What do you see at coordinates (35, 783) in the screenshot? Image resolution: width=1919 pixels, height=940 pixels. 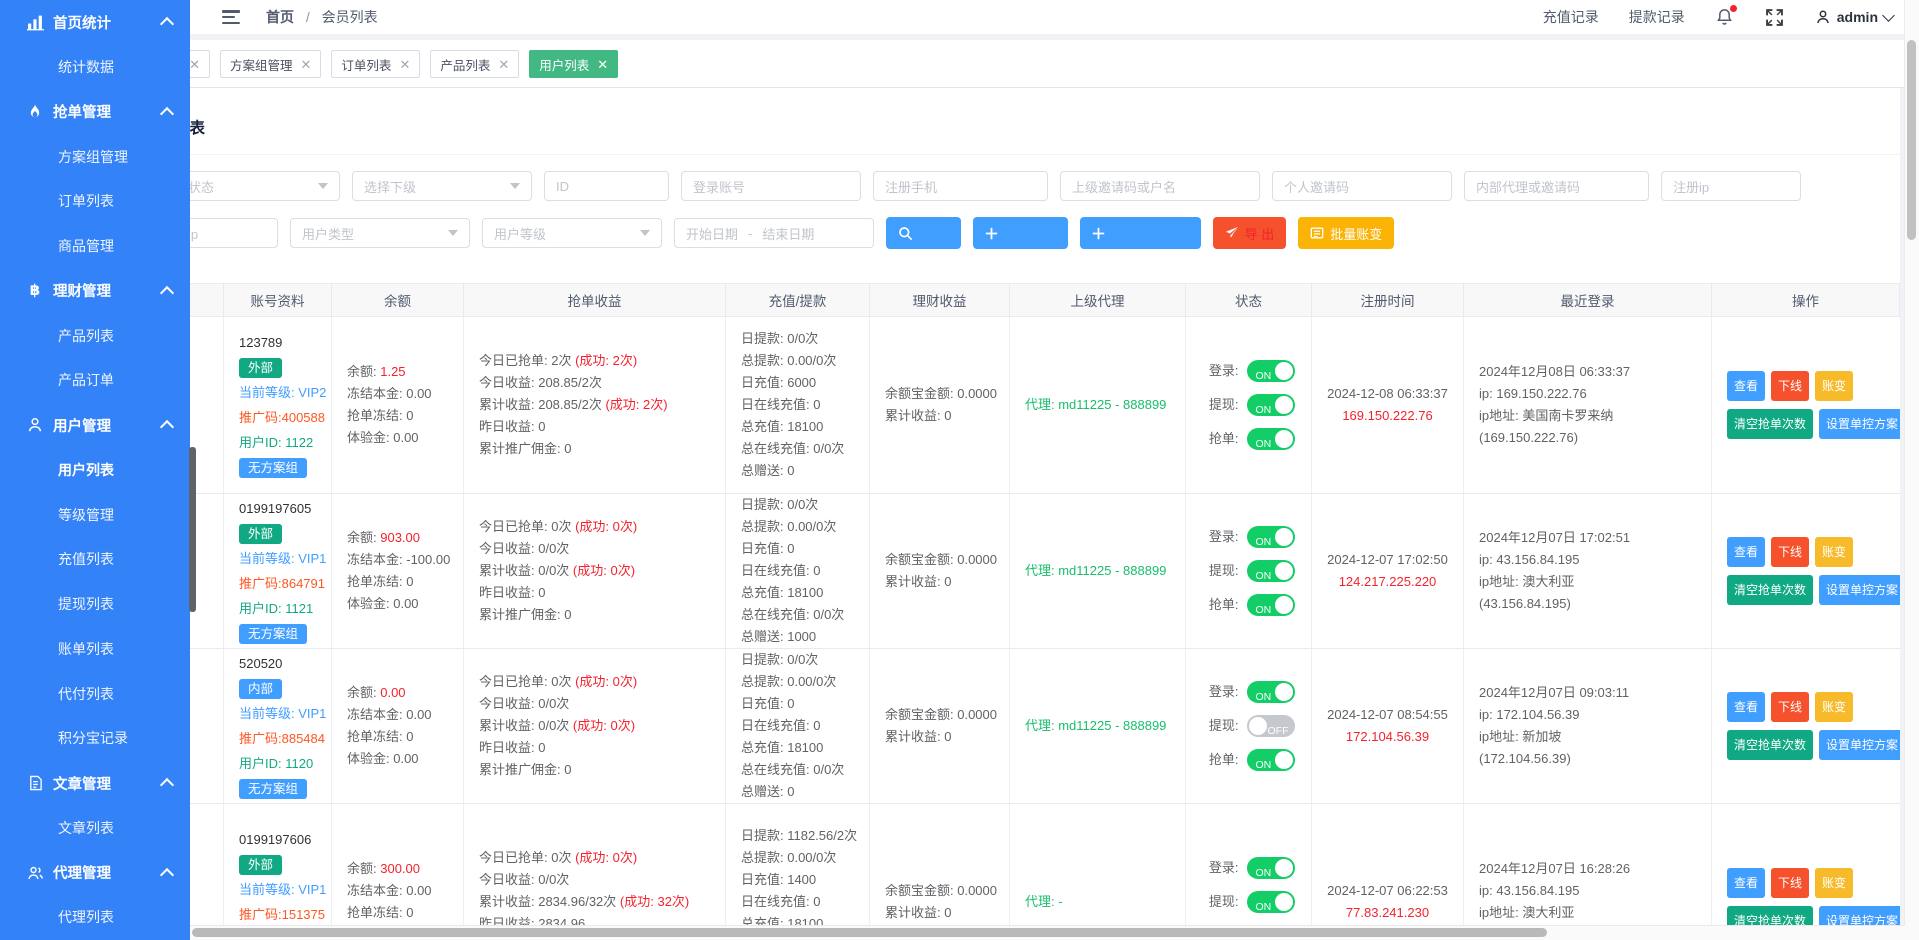 I see `doc-icon` at bounding box center [35, 783].